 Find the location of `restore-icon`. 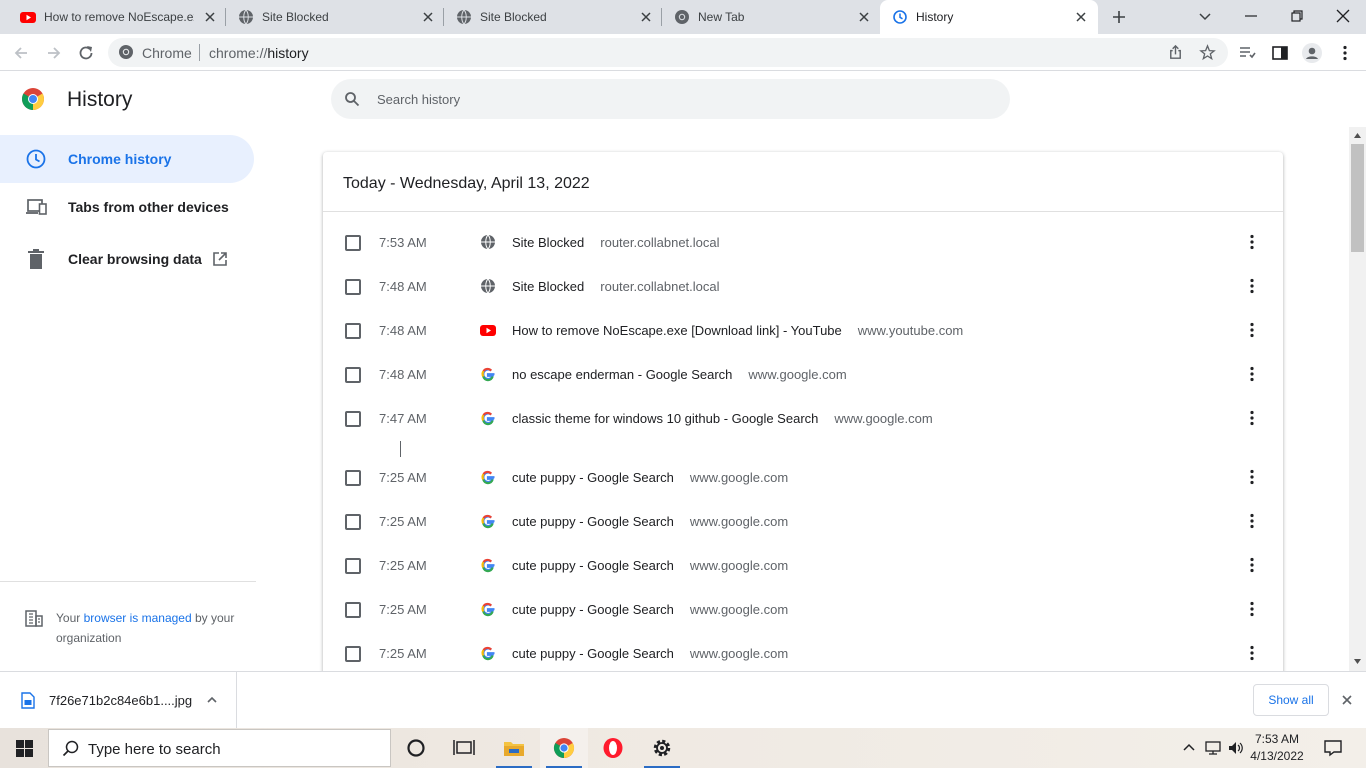

restore-icon is located at coordinates (1297, 16).